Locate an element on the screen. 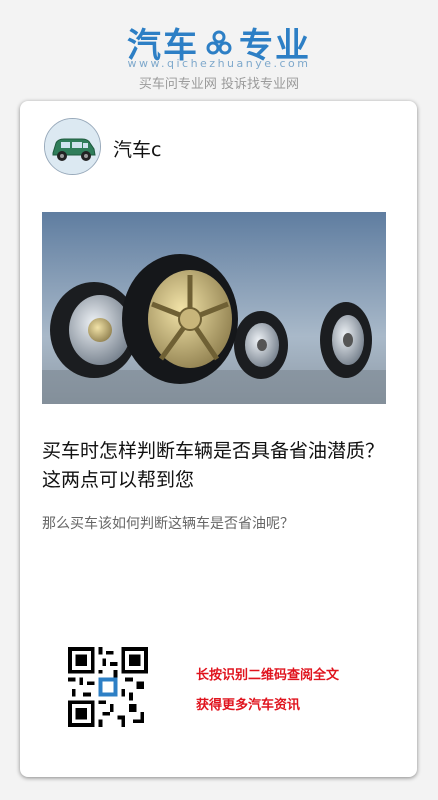 This screenshot has height=800, width=438. more-news-prompt: 获得更多汽车资讯 is located at coordinates (248, 705).